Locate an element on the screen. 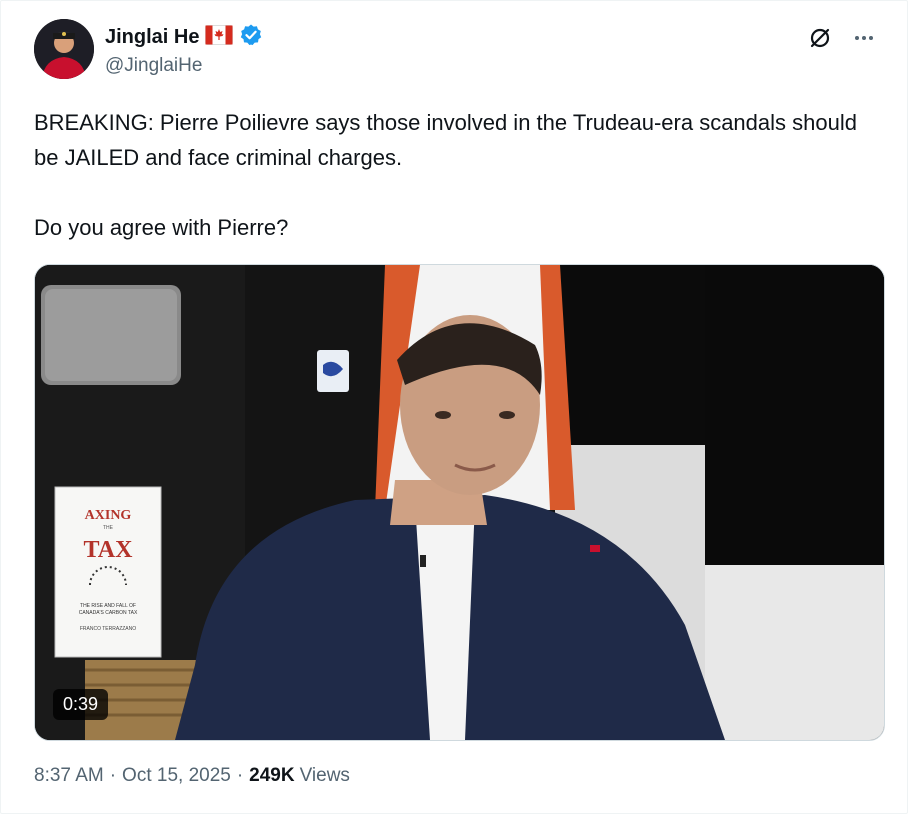 The image size is (908, 814). author-name-row: Jinglai He is located at coordinates (184, 37).